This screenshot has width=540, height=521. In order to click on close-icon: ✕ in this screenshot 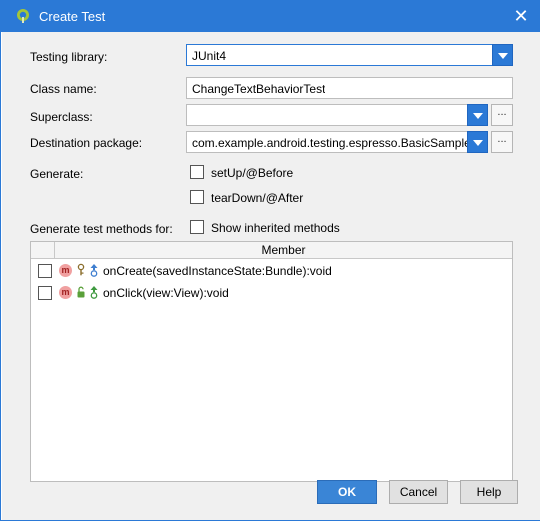, I will do `click(521, 16)`.